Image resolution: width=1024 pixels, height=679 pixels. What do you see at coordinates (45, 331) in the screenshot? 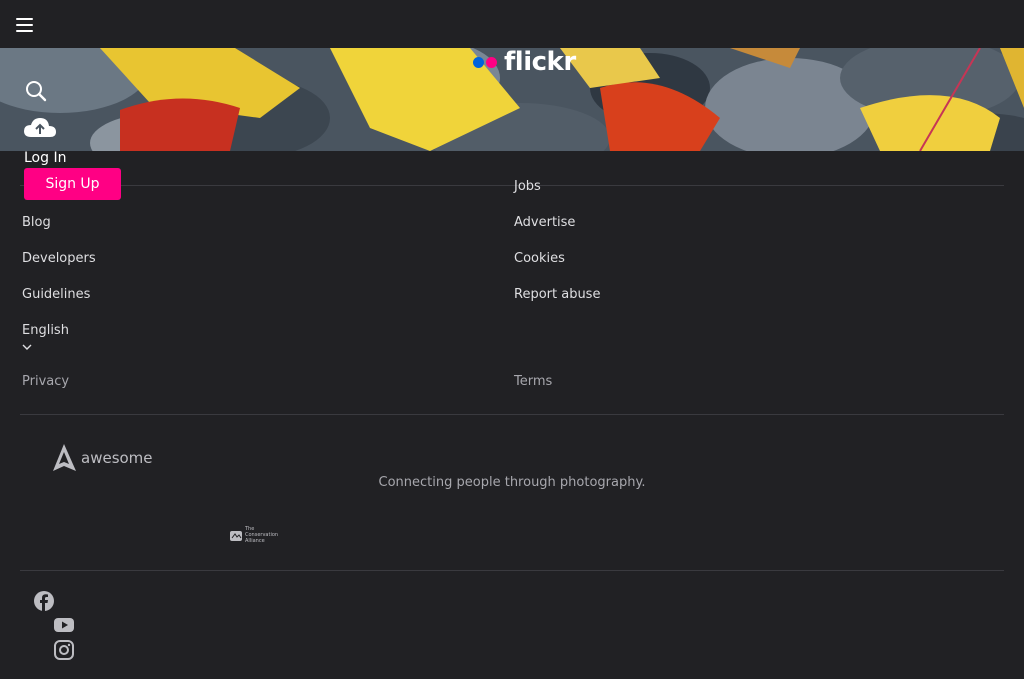
I see `language-selector: English` at bounding box center [45, 331].